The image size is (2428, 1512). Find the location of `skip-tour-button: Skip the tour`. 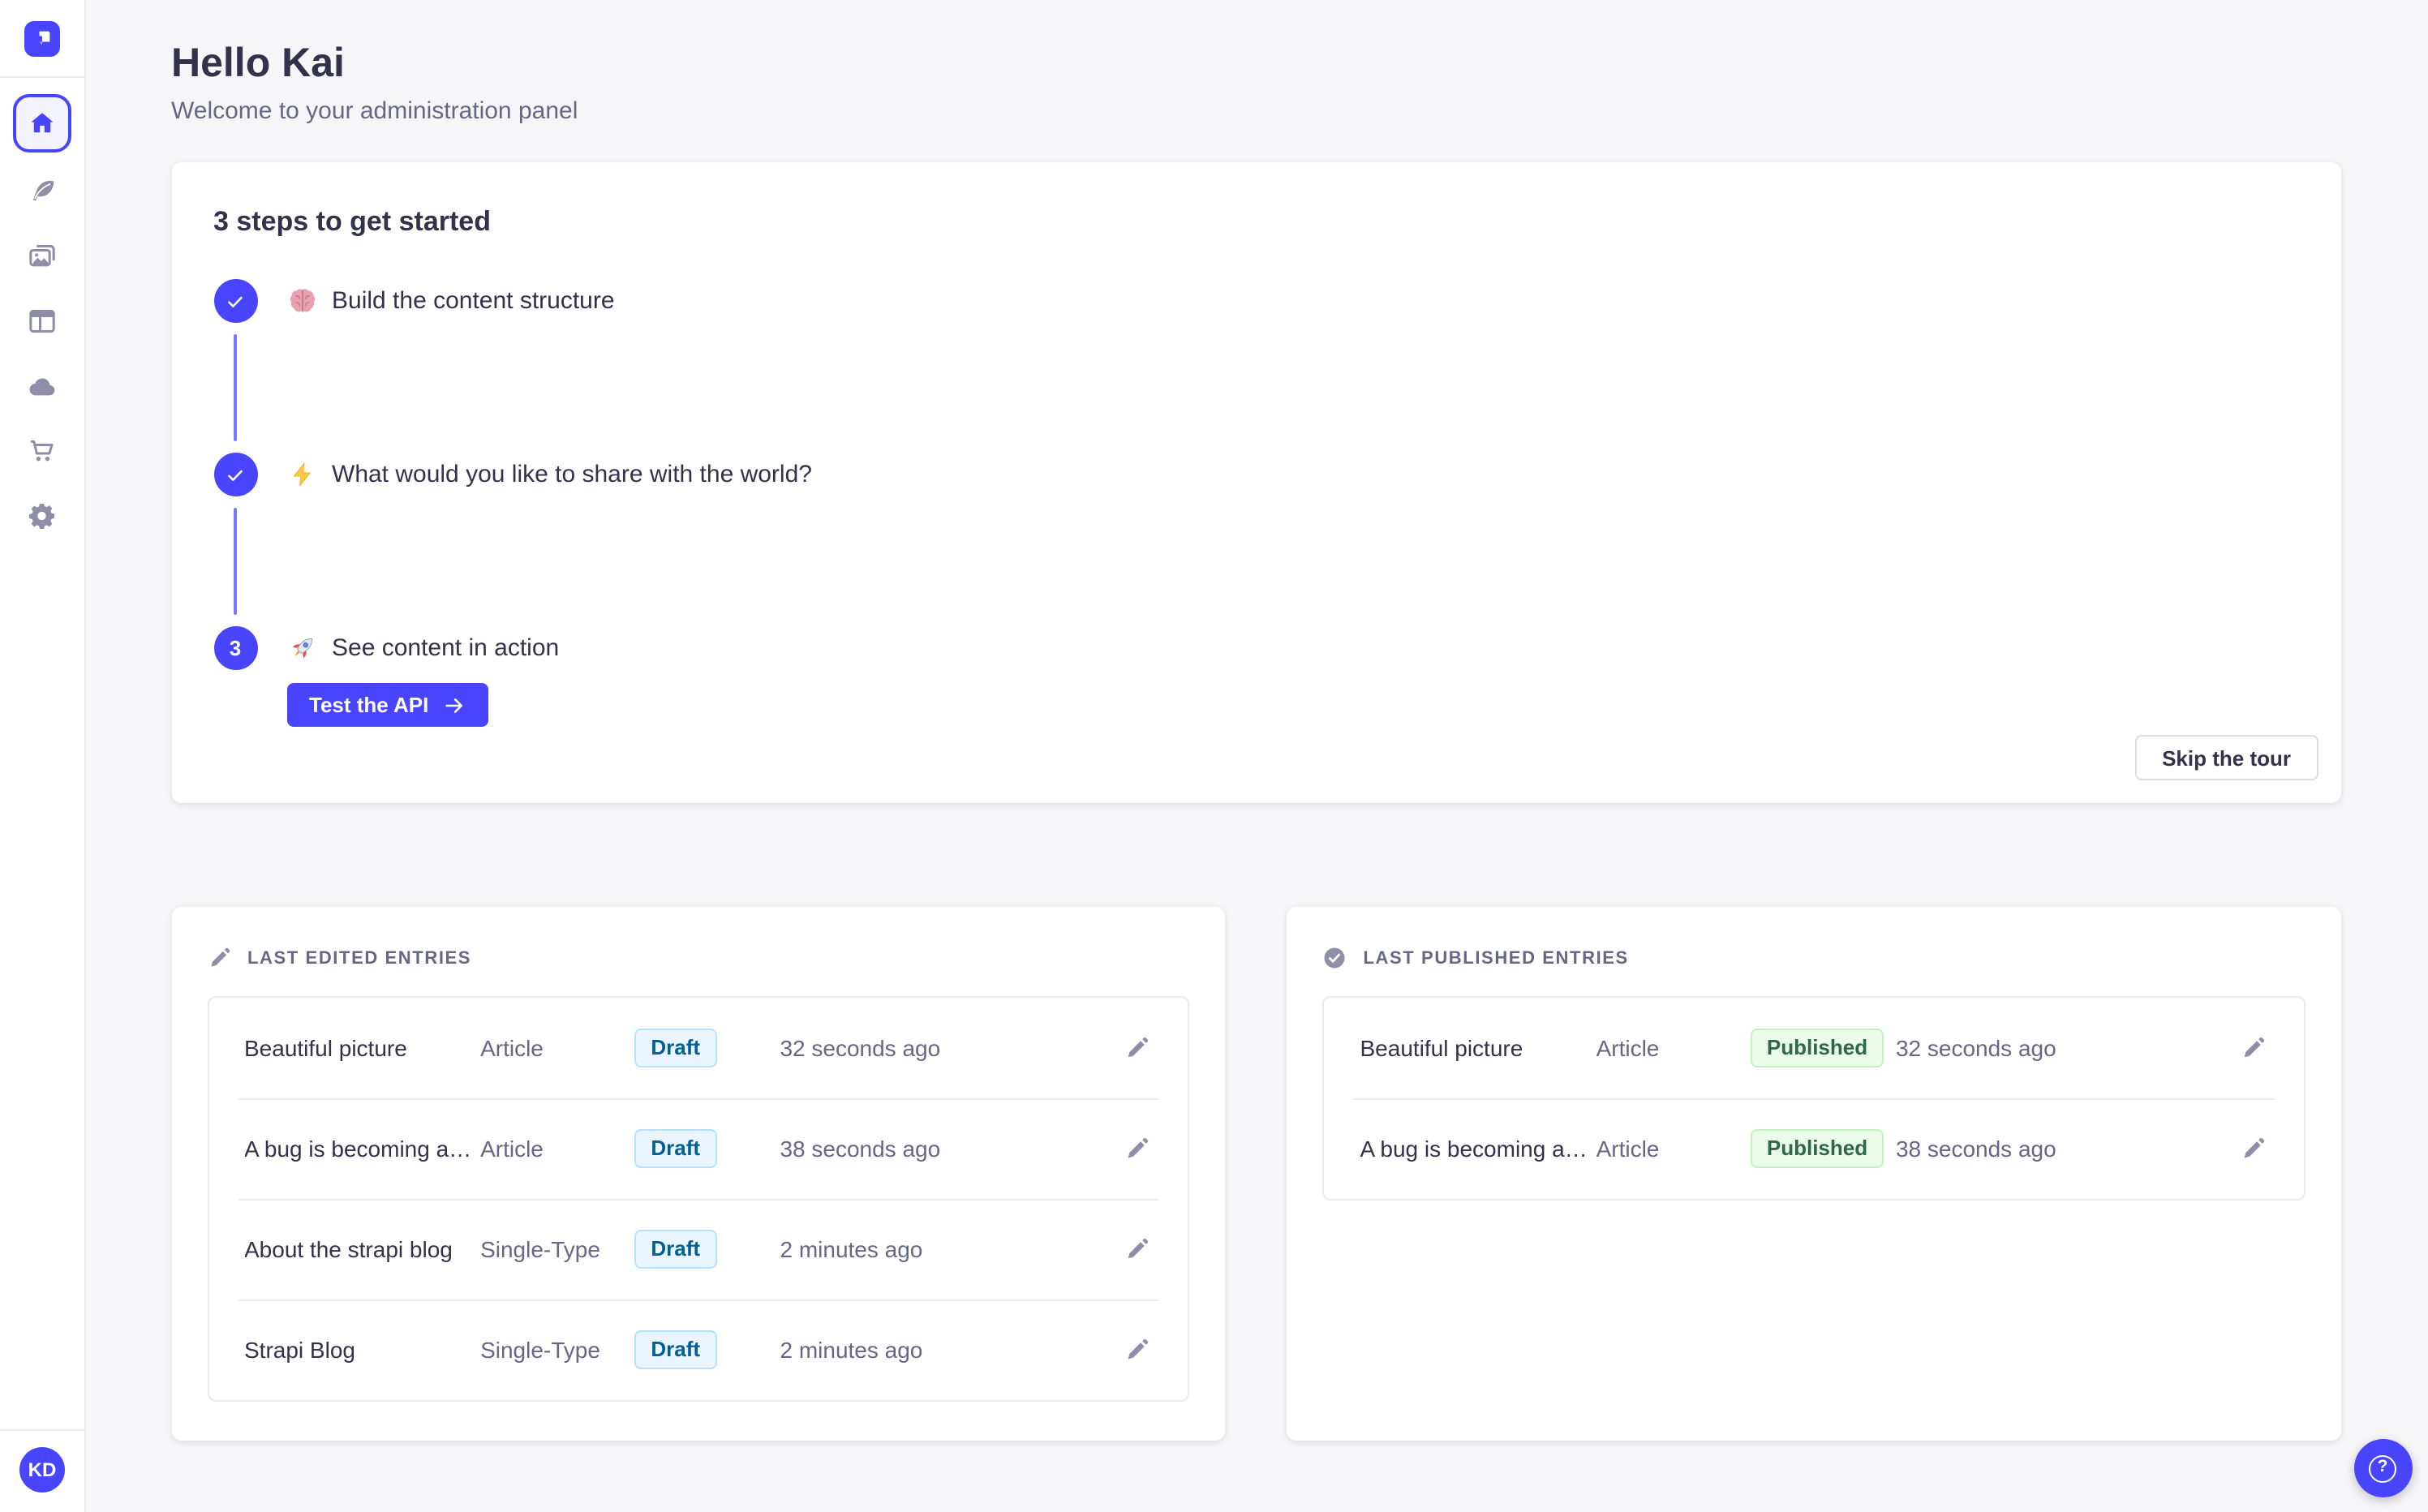

skip-tour-button: Skip the tour is located at coordinates (2226, 757).